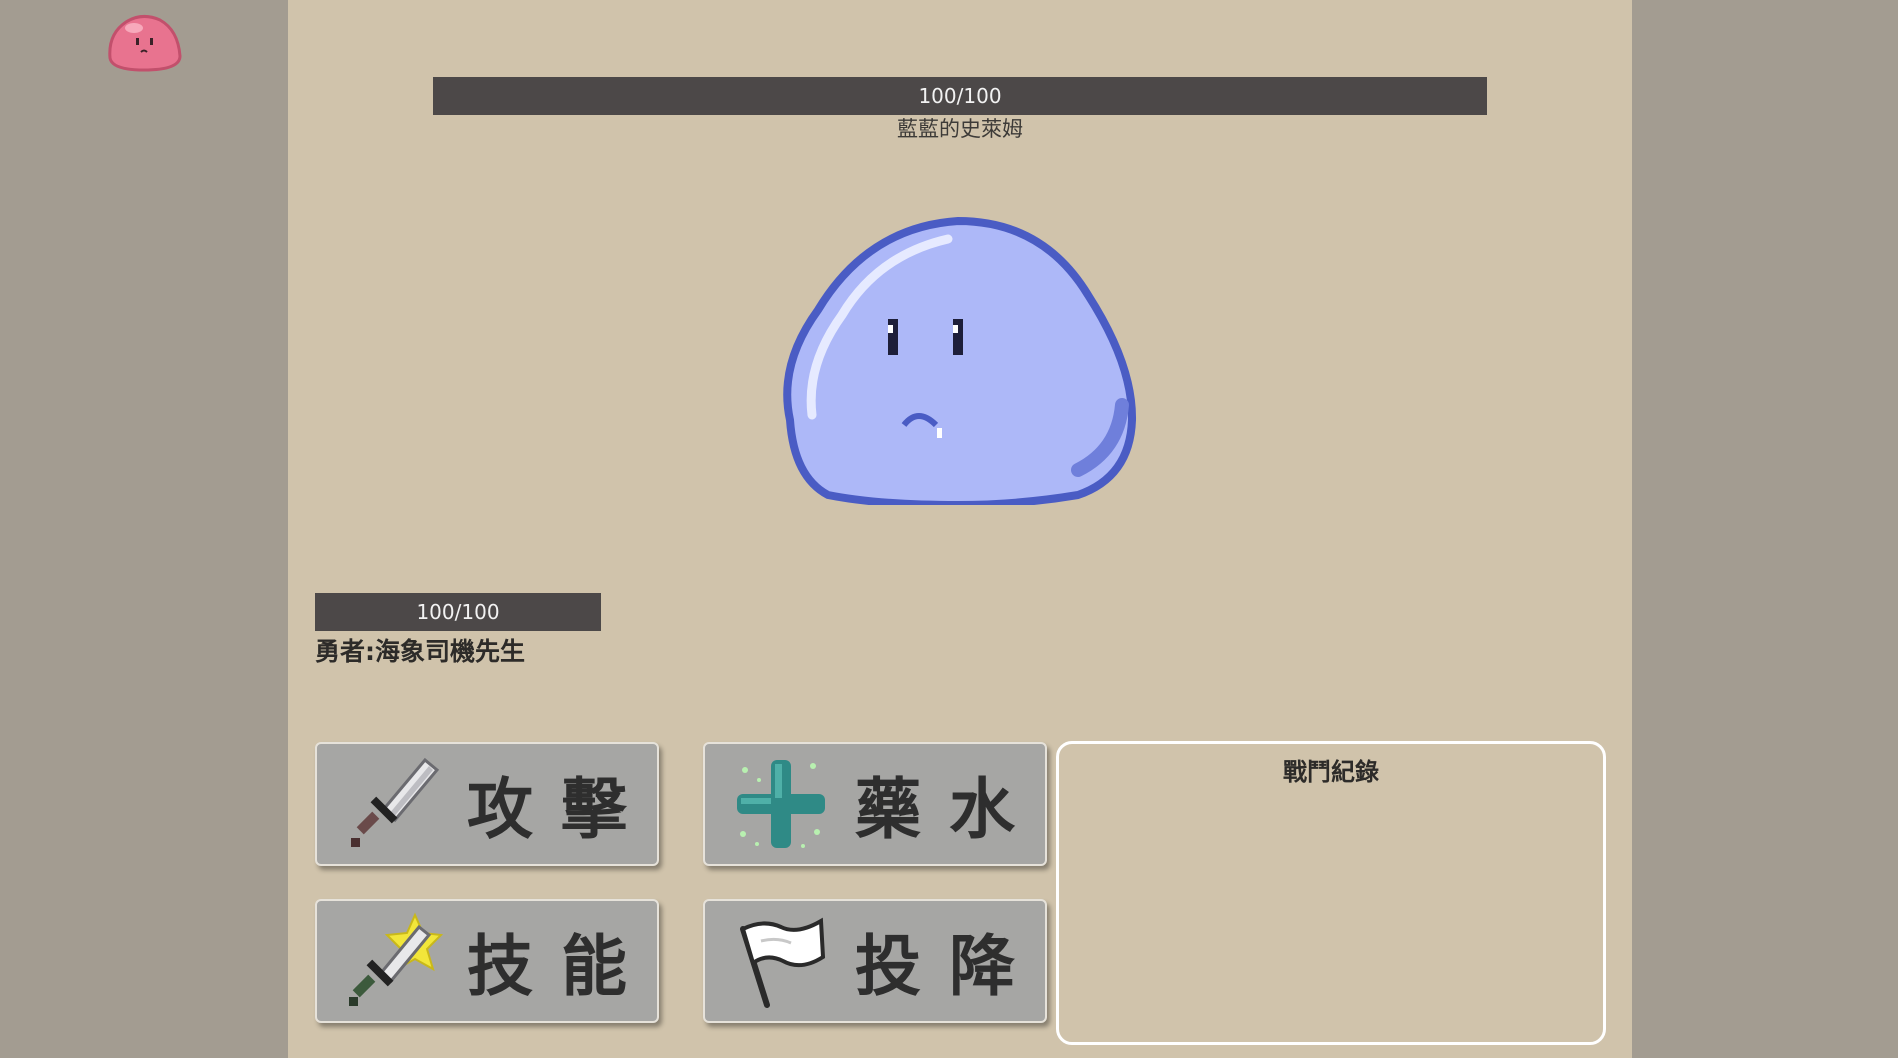 The height and width of the screenshot is (1058, 1898). I want to click on hero-hp-text: 100/100, so click(458, 612).